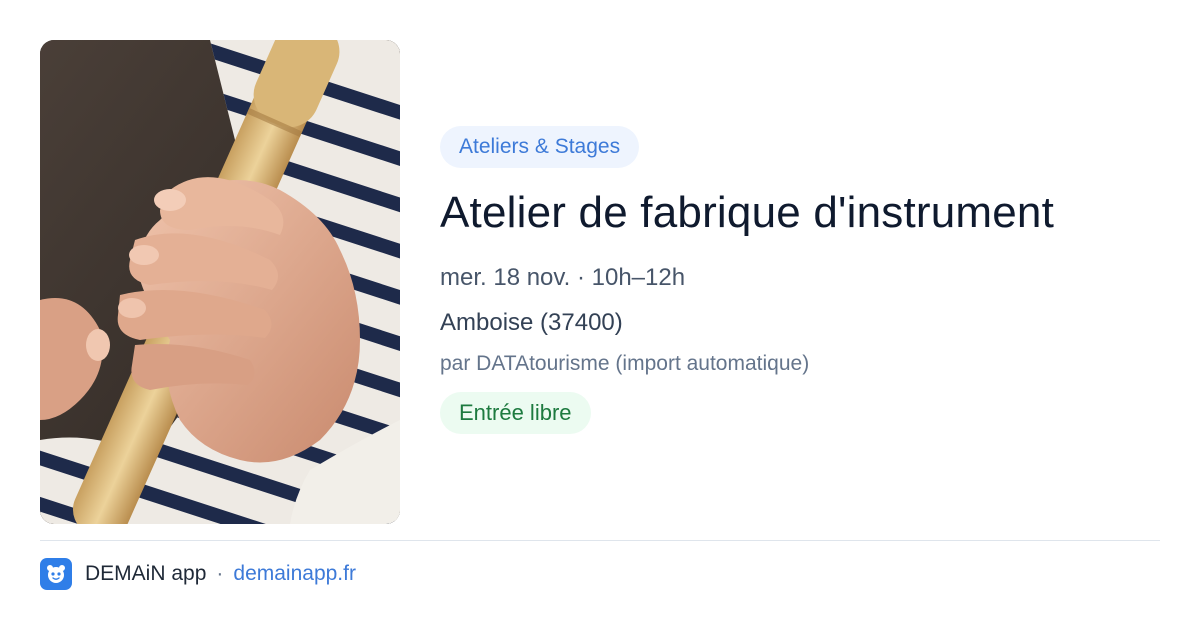 This screenshot has height=630, width=1200. I want to click on footer: DEMAiN app · demainapp.fr, so click(198, 574).